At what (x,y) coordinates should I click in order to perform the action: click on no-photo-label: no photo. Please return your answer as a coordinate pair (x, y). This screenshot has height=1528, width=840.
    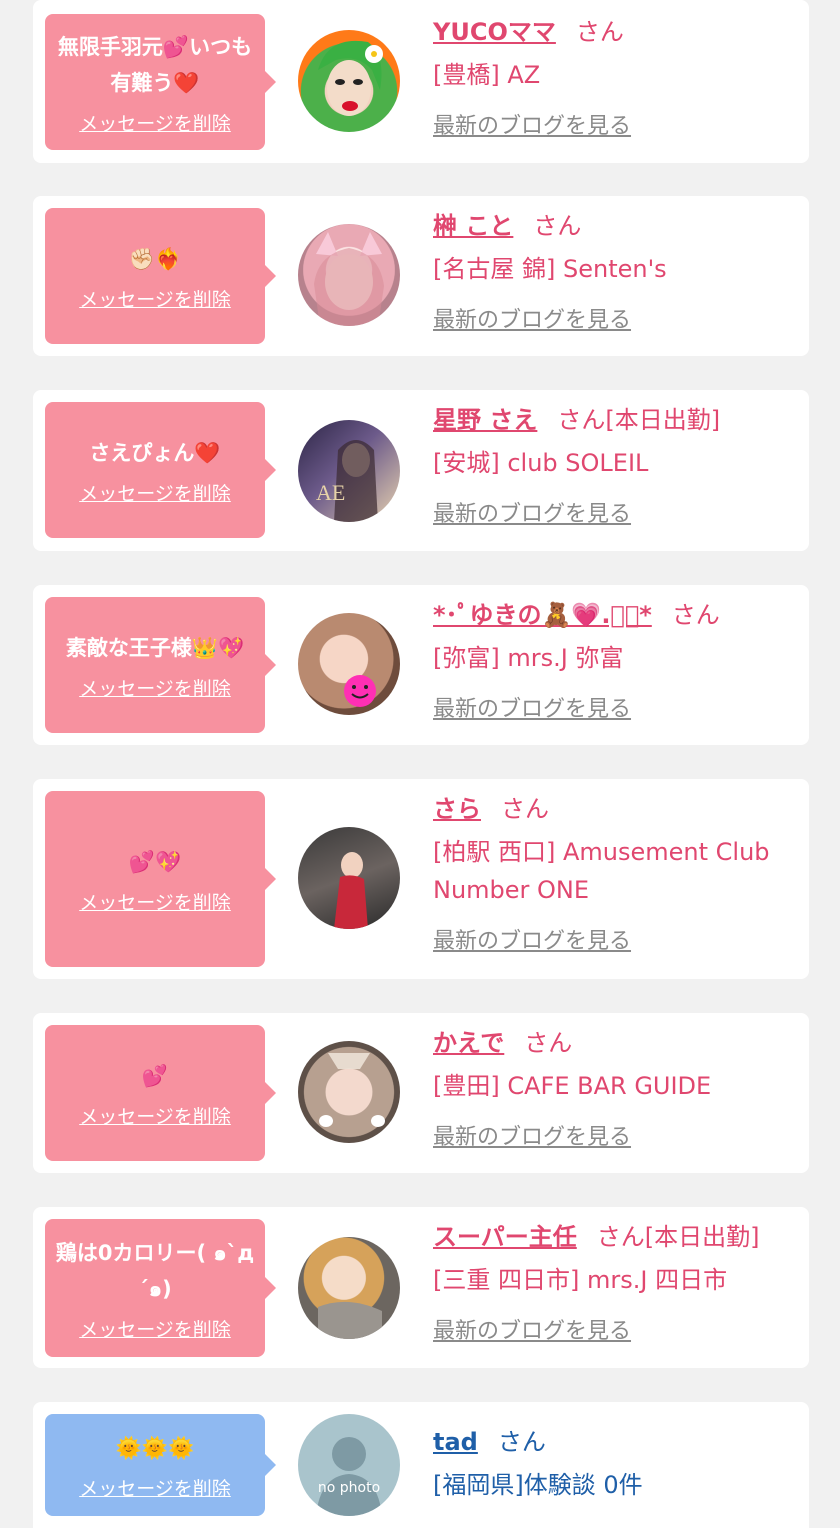
    Looking at the image, I should click on (349, 1488).